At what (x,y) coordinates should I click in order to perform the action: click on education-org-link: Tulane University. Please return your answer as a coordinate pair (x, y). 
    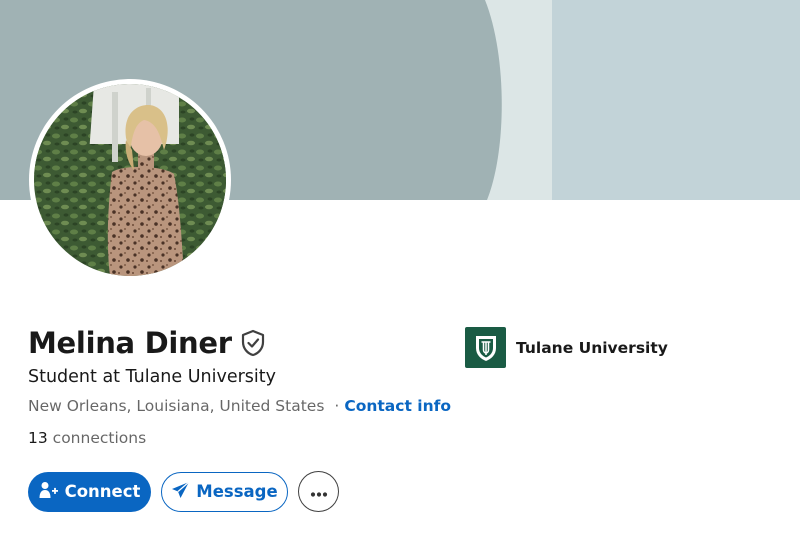
    Looking at the image, I should click on (566, 347).